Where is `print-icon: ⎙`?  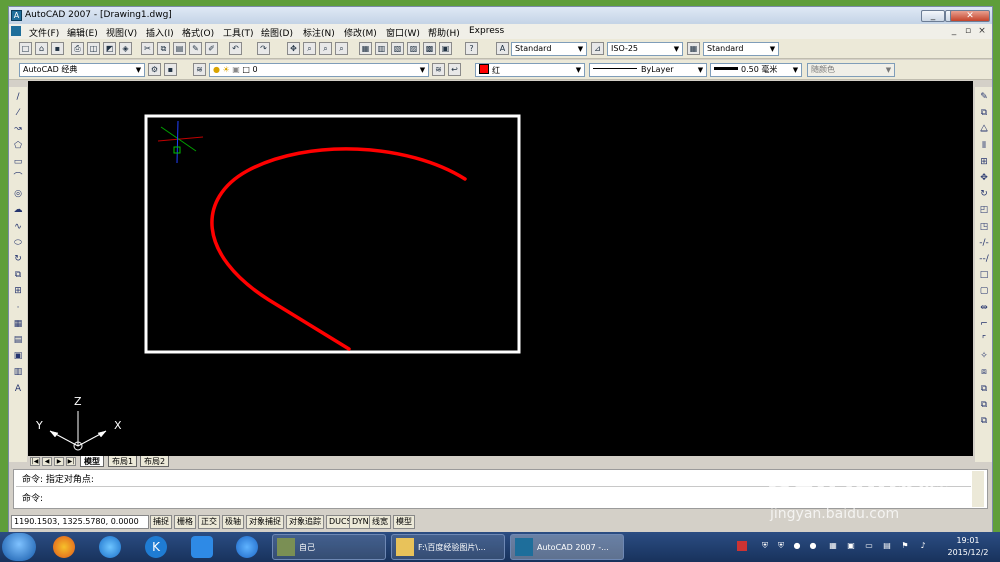 print-icon: ⎙ is located at coordinates (77, 48).